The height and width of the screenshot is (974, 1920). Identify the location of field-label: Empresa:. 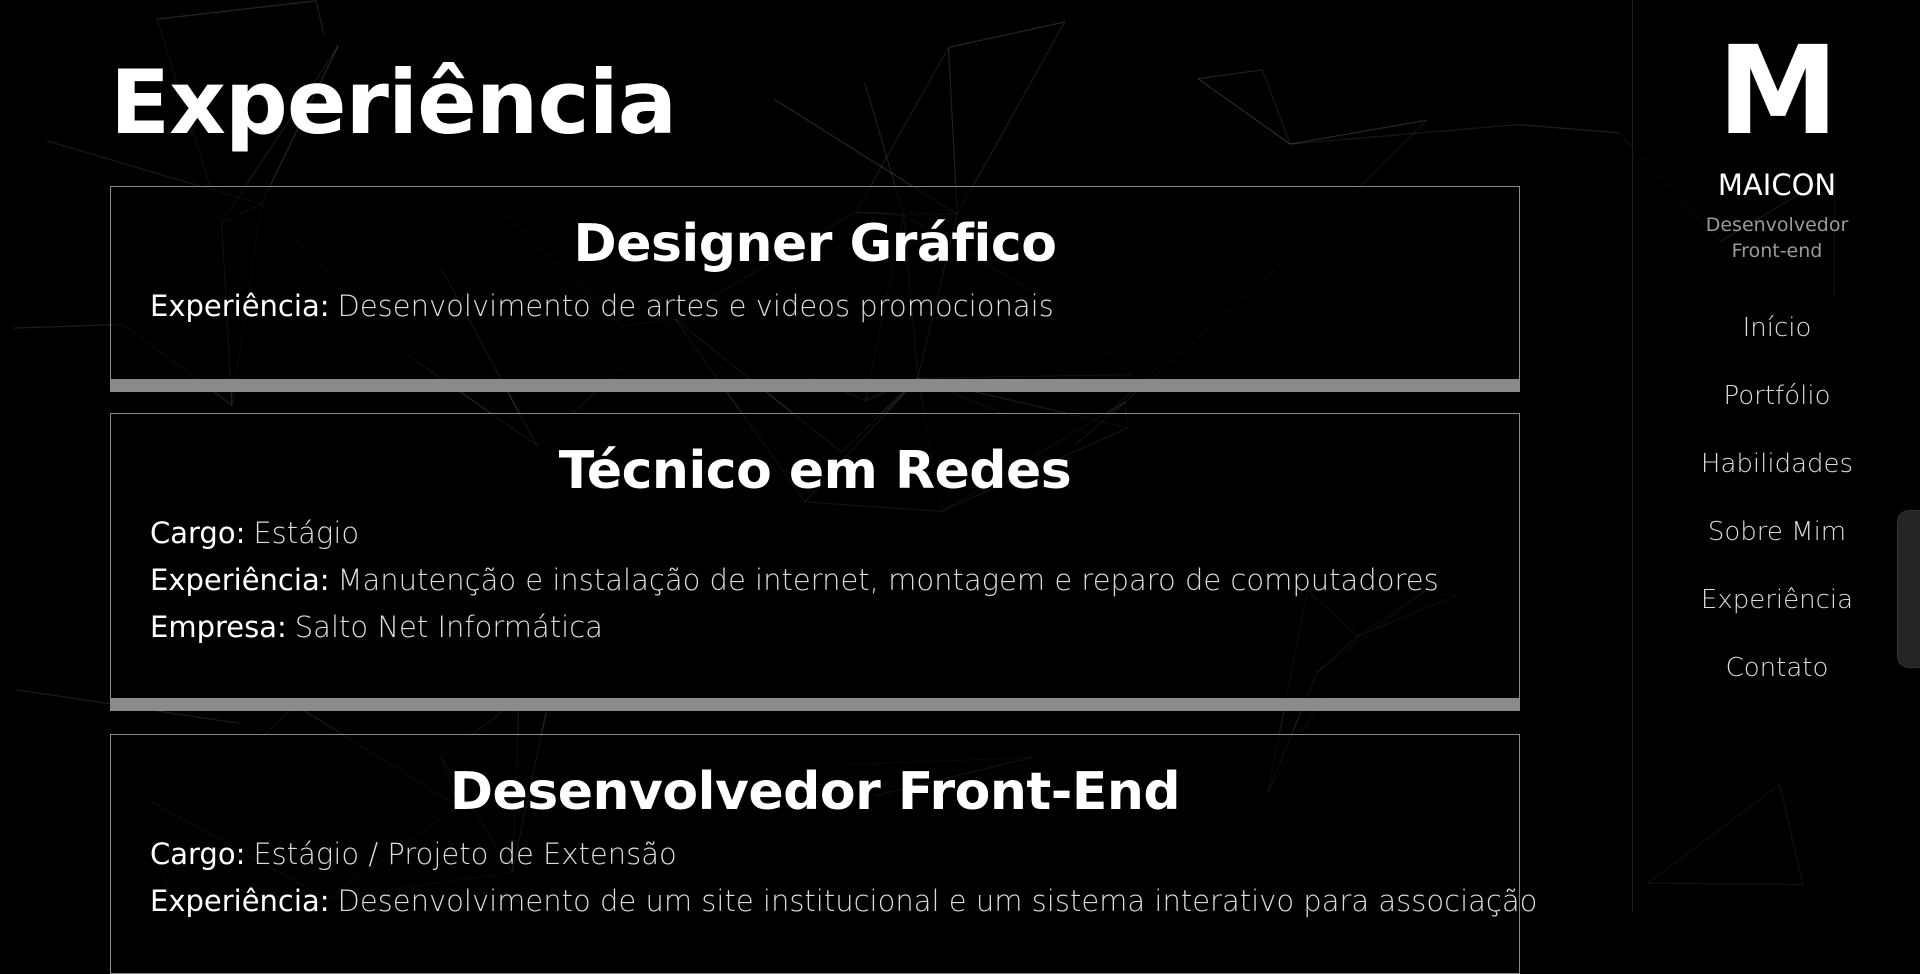
(218, 627).